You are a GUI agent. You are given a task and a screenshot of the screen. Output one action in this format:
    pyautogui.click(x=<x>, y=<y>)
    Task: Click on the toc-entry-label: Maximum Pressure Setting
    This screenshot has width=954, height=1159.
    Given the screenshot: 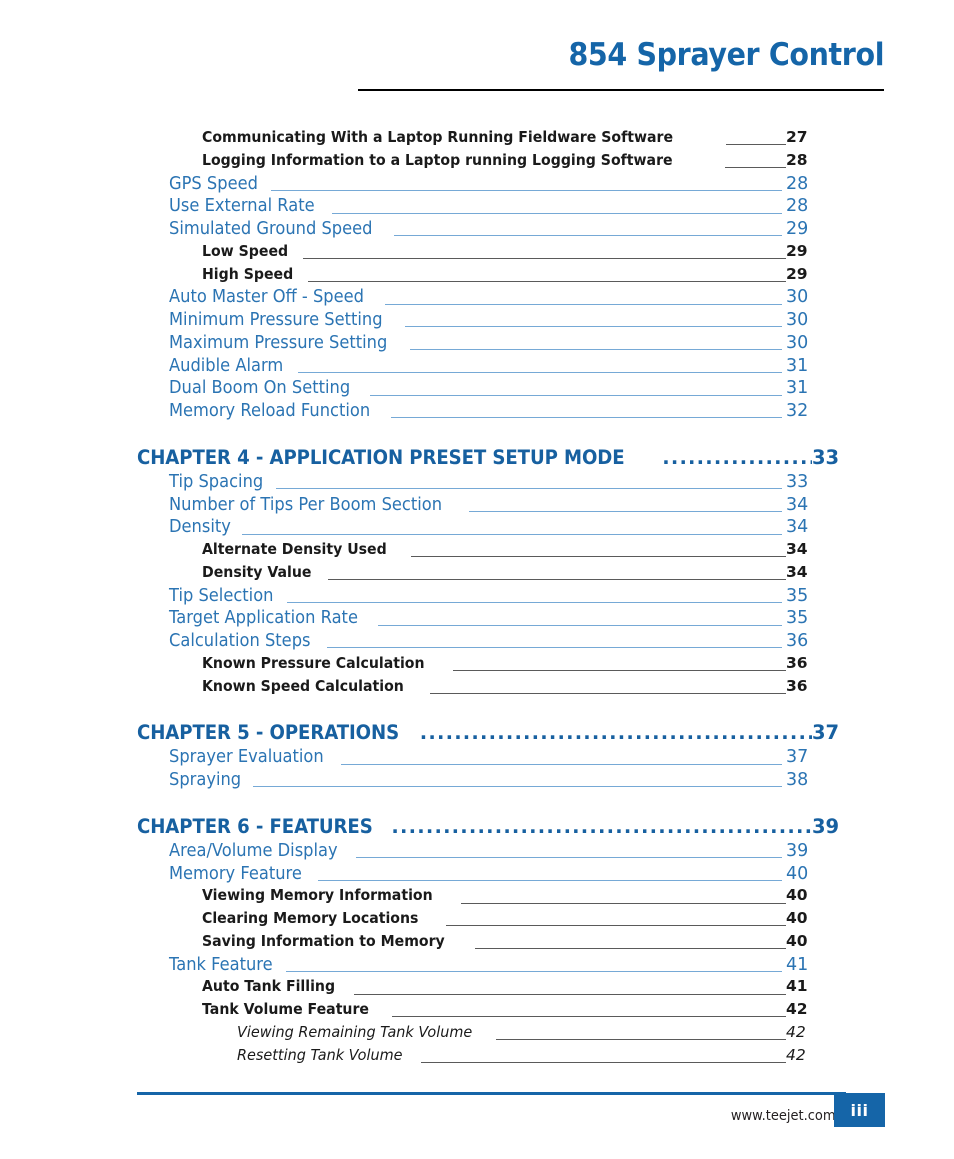 What is the action you would take?
    pyautogui.click(x=278, y=342)
    